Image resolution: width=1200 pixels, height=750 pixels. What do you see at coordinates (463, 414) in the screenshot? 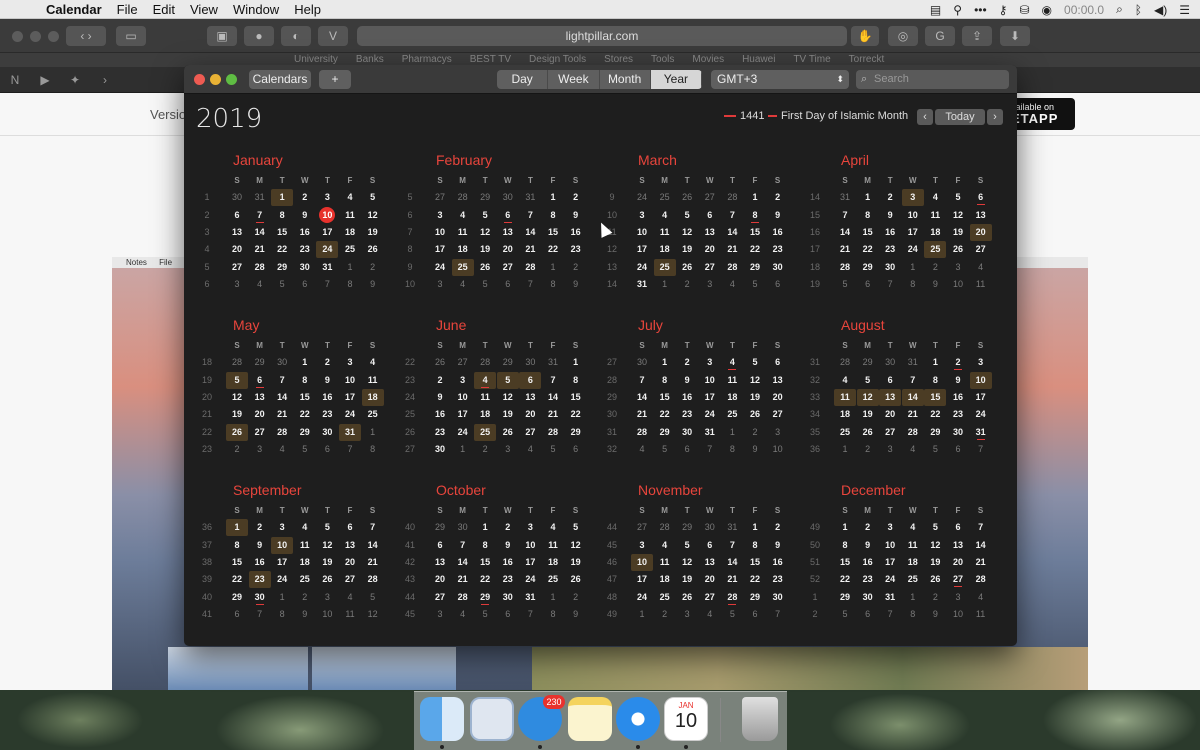
I see `day-cell: 17` at bounding box center [463, 414].